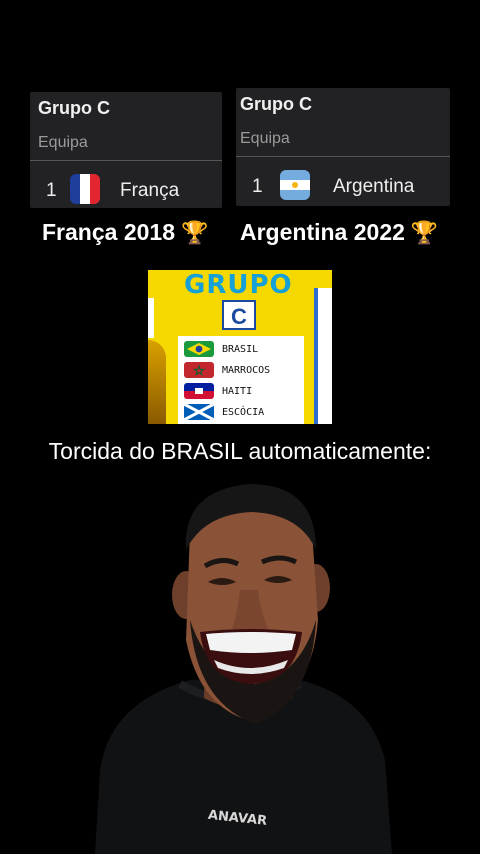 This screenshot has width=480, height=854. Describe the element at coordinates (221, 349) in the screenshot. I see `list-item: BRASIL` at that location.